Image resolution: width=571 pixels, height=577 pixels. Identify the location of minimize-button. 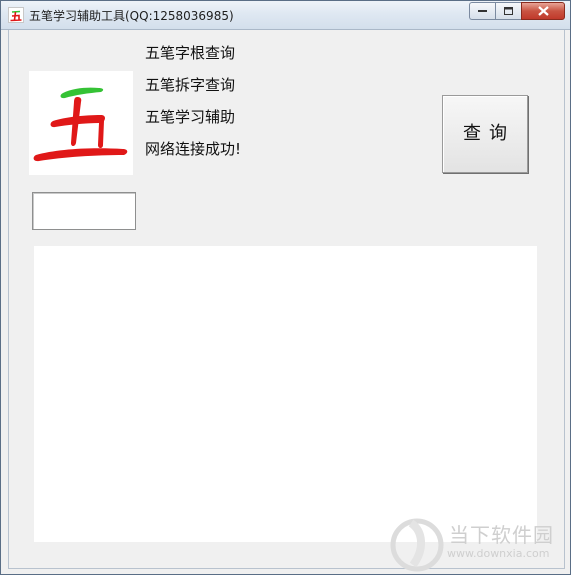
(482, 11).